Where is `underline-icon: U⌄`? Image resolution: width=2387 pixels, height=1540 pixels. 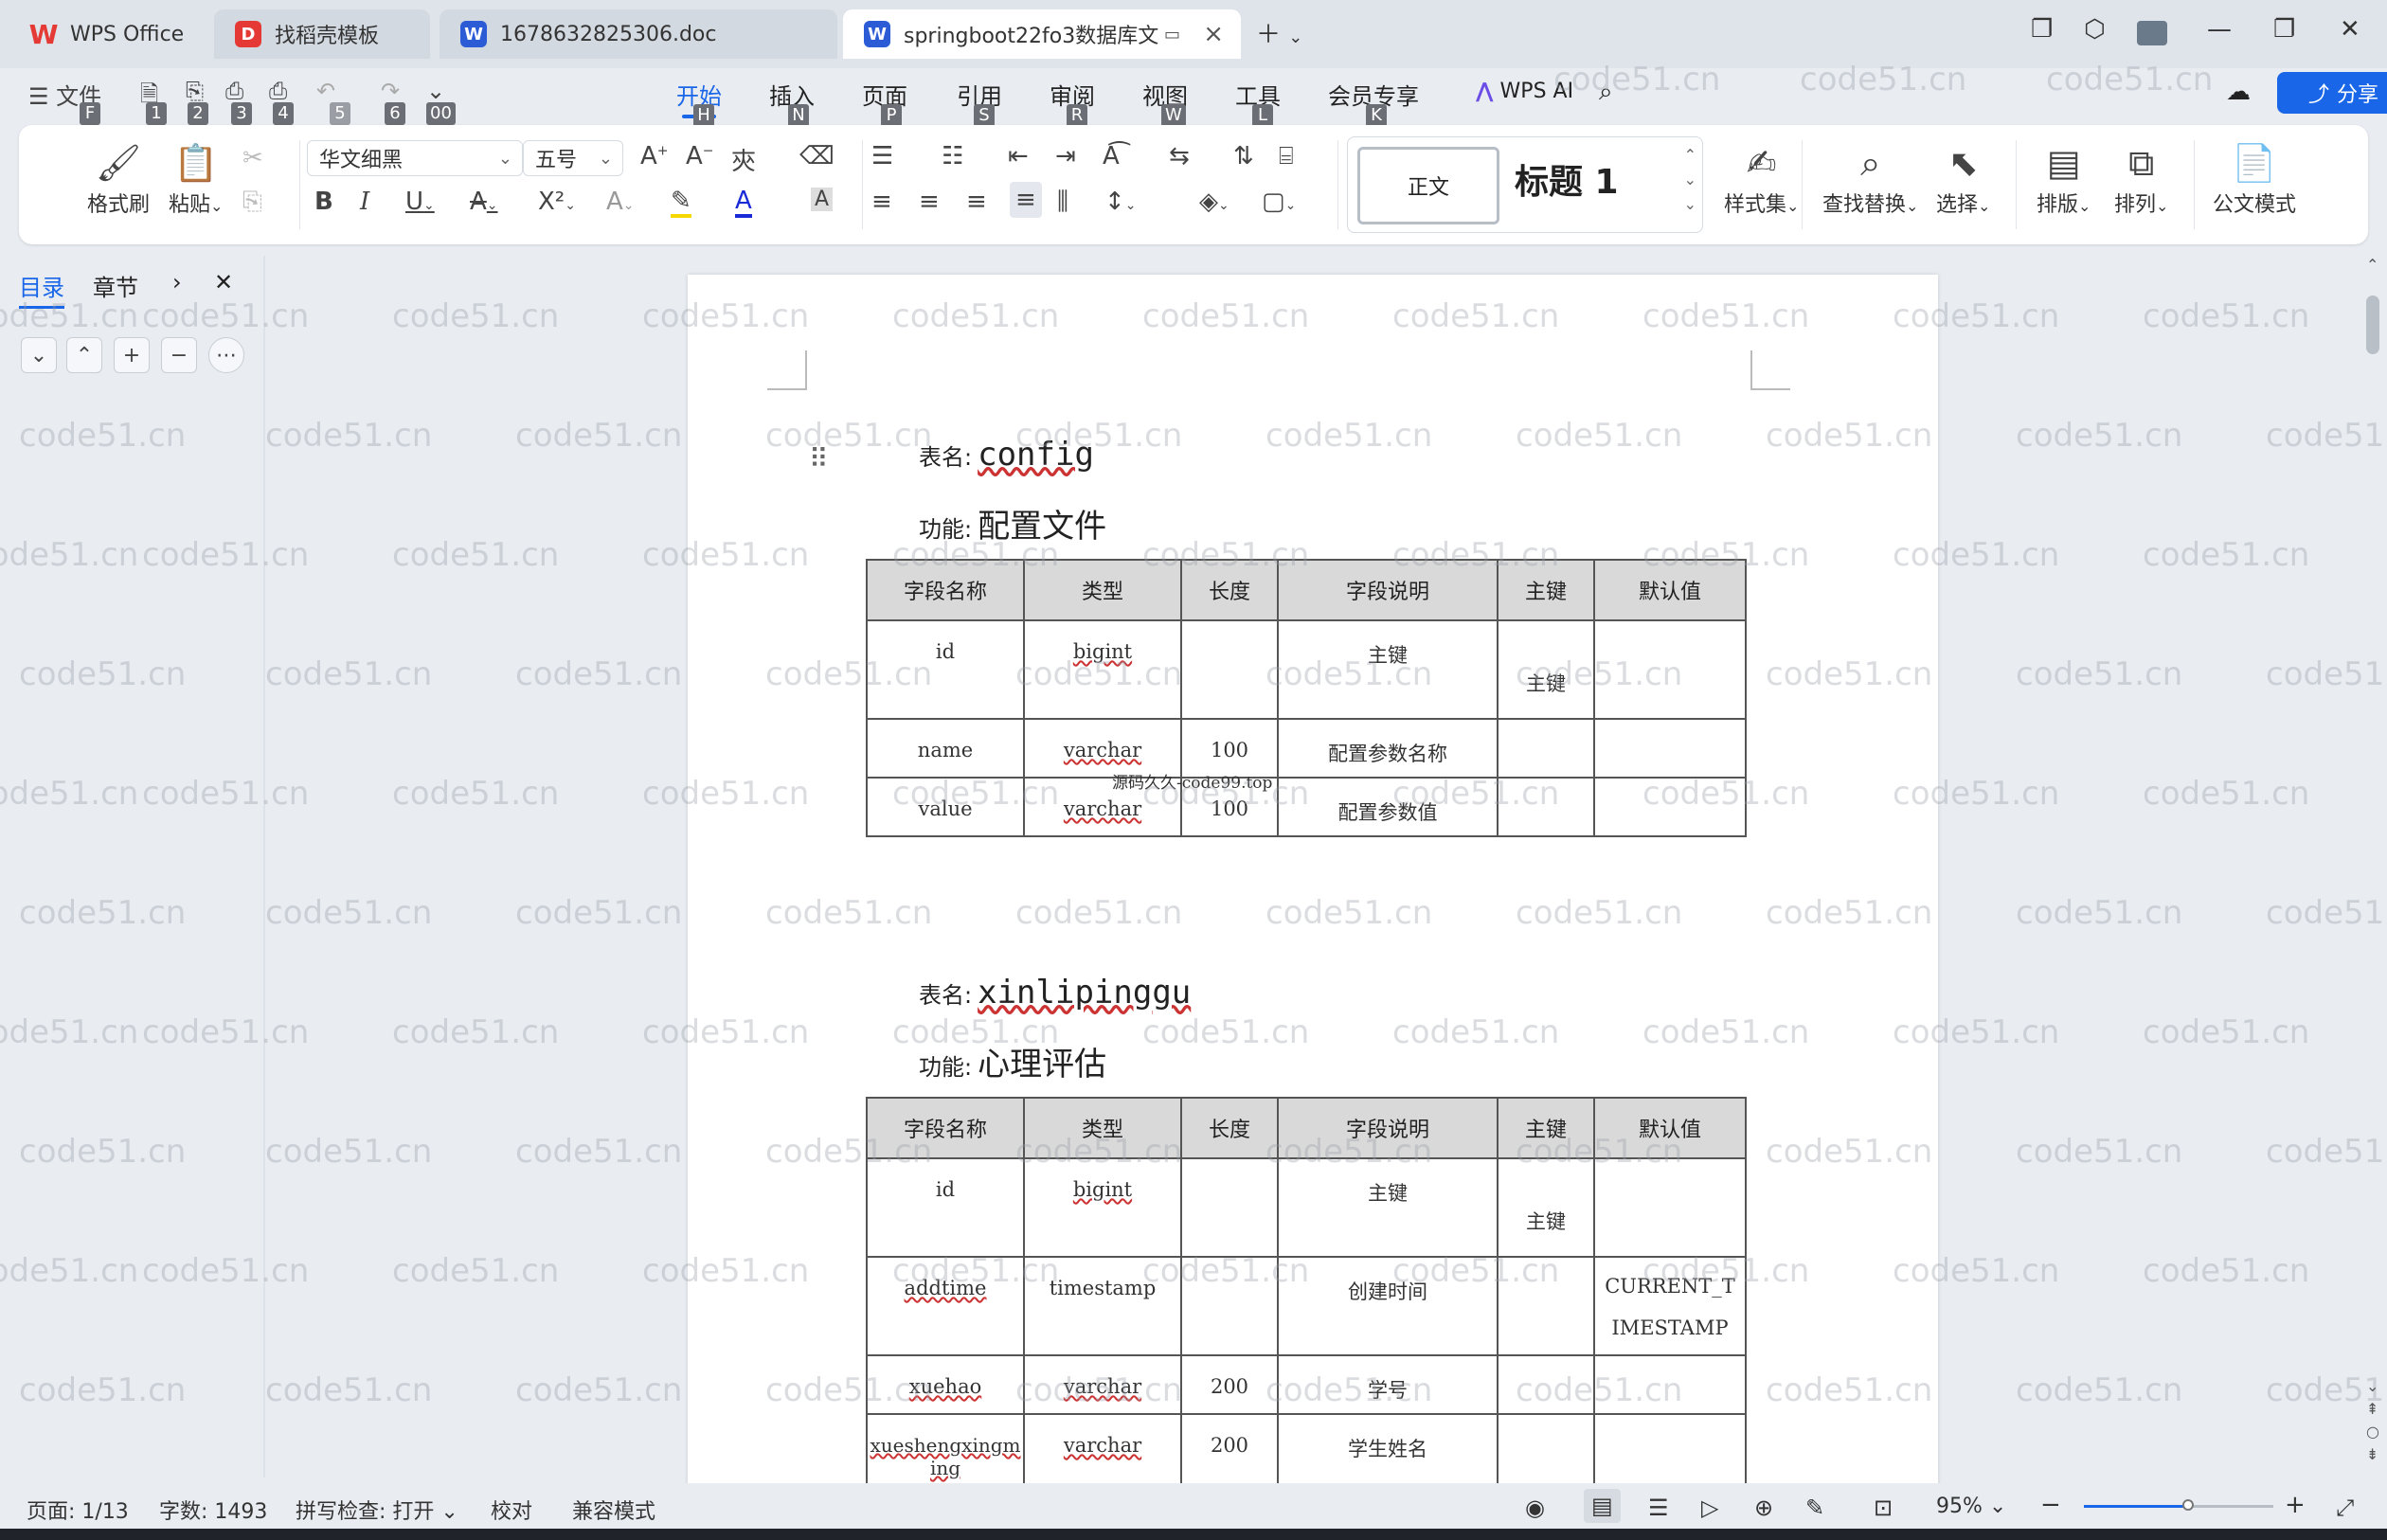
underline-icon: U⌄ is located at coordinates (420, 202).